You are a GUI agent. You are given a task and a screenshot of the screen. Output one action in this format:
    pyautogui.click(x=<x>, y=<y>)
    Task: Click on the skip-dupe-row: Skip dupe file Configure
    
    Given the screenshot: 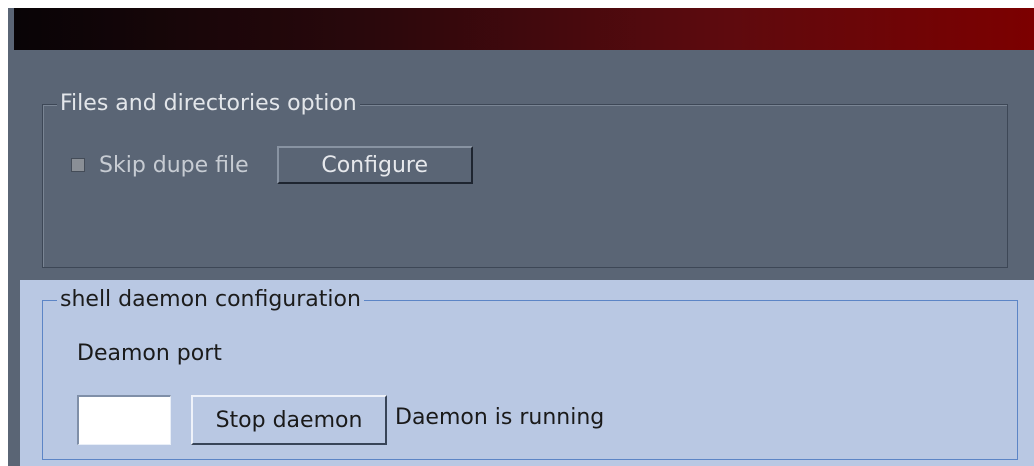 What is the action you would take?
    pyautogui.click(x=272, y=165)
    